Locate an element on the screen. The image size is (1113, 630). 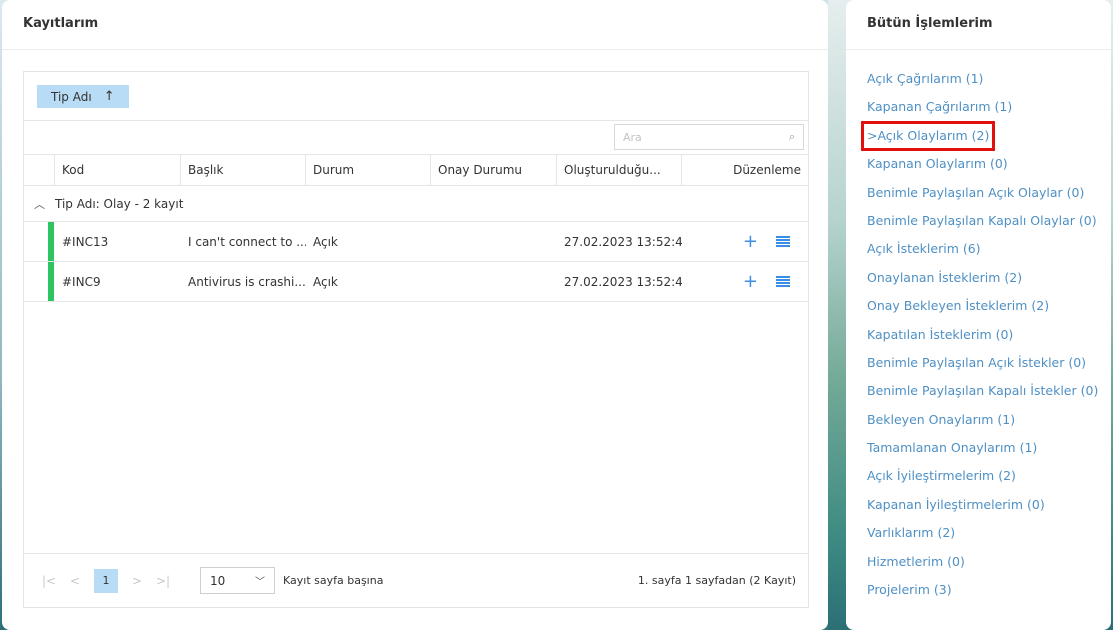
side-item-tamamlanan-onaylarim: Tamamlanan Onaylarım (1) is located at coordinates (978, 453).